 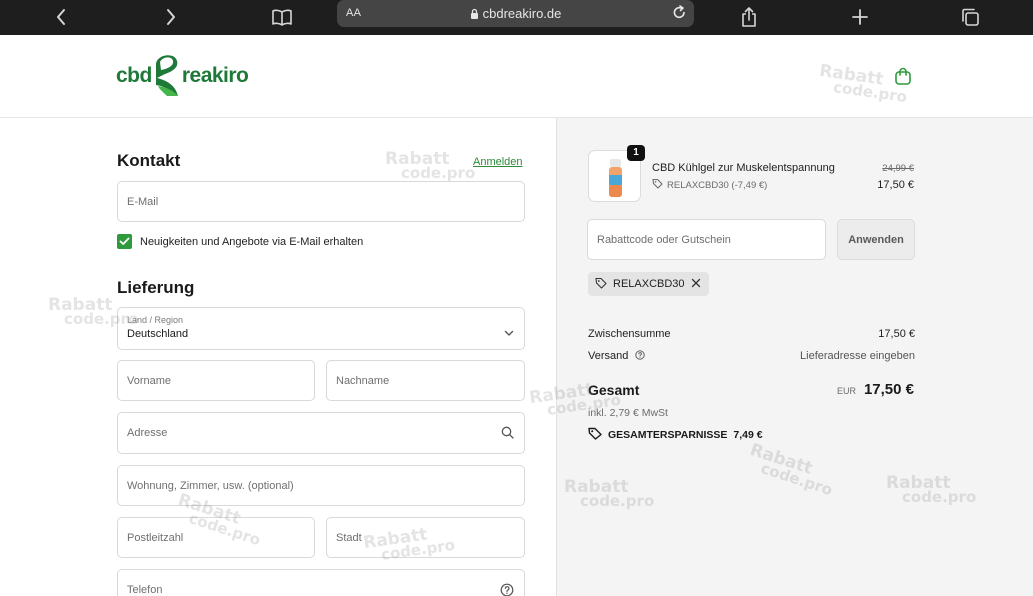 I want to click on search-icon, so click(x=507, y=435).